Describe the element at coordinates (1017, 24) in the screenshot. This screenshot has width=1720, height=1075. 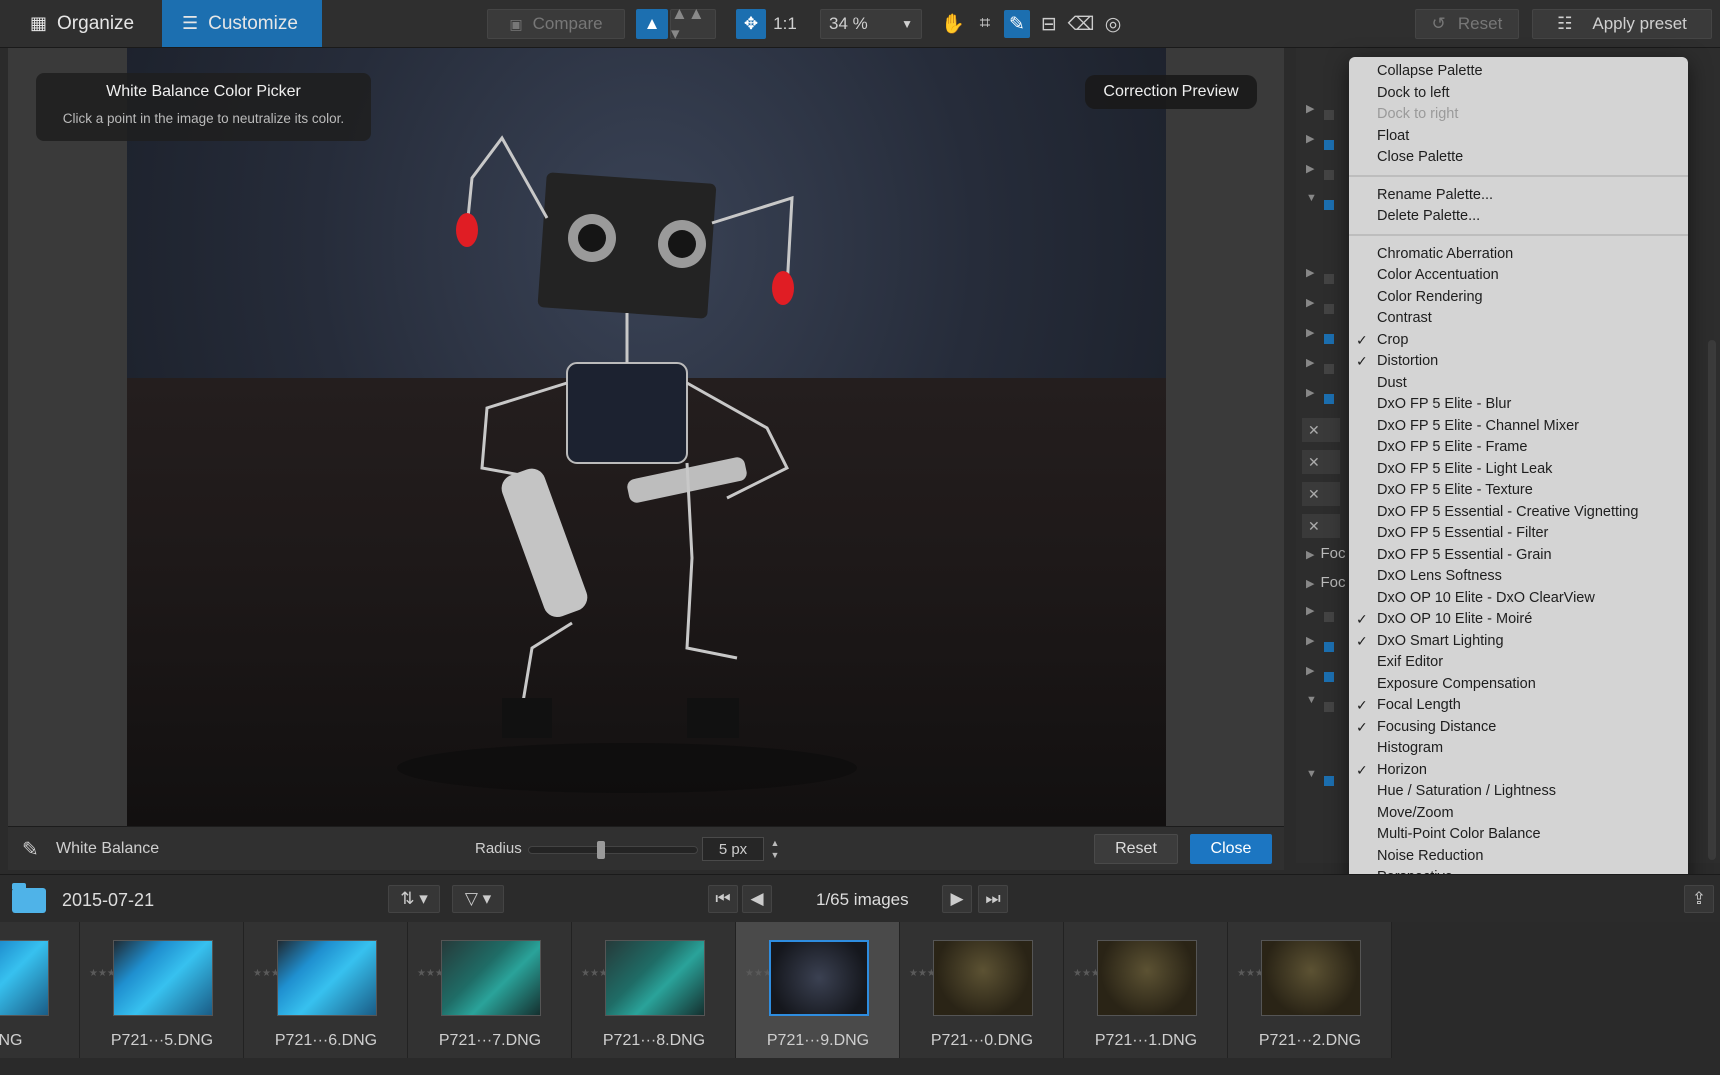
I see `white-balance-picker-tool: ✎` at that location.